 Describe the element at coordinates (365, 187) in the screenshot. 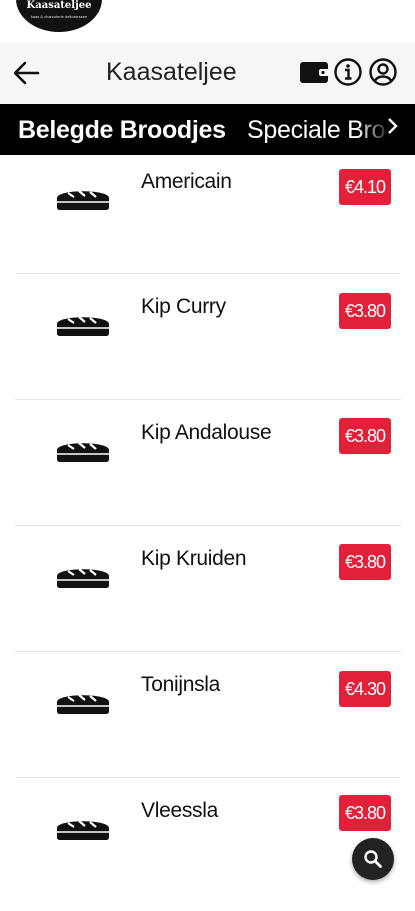

I see `price-badge: €4.10` at that location.